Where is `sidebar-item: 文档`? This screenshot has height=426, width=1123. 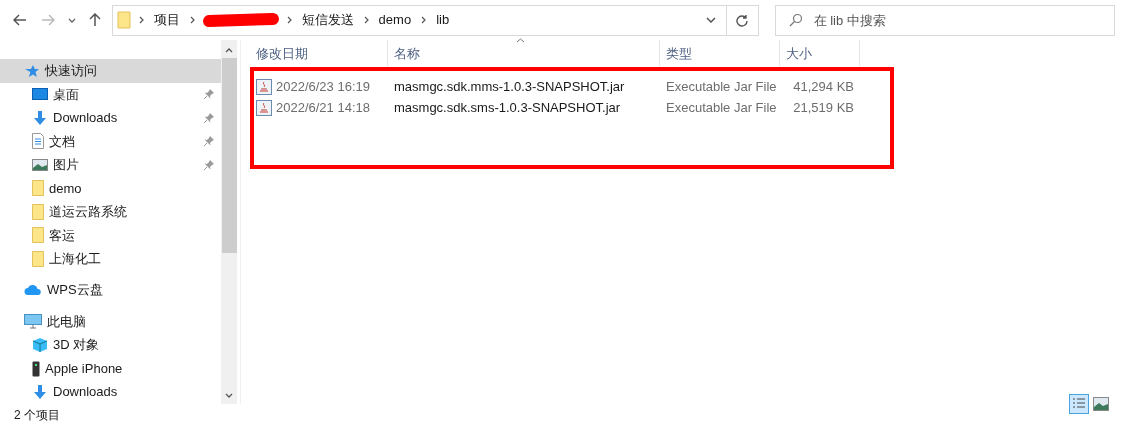
sidebar-item: 文档 is located at coordinates (110, 141).